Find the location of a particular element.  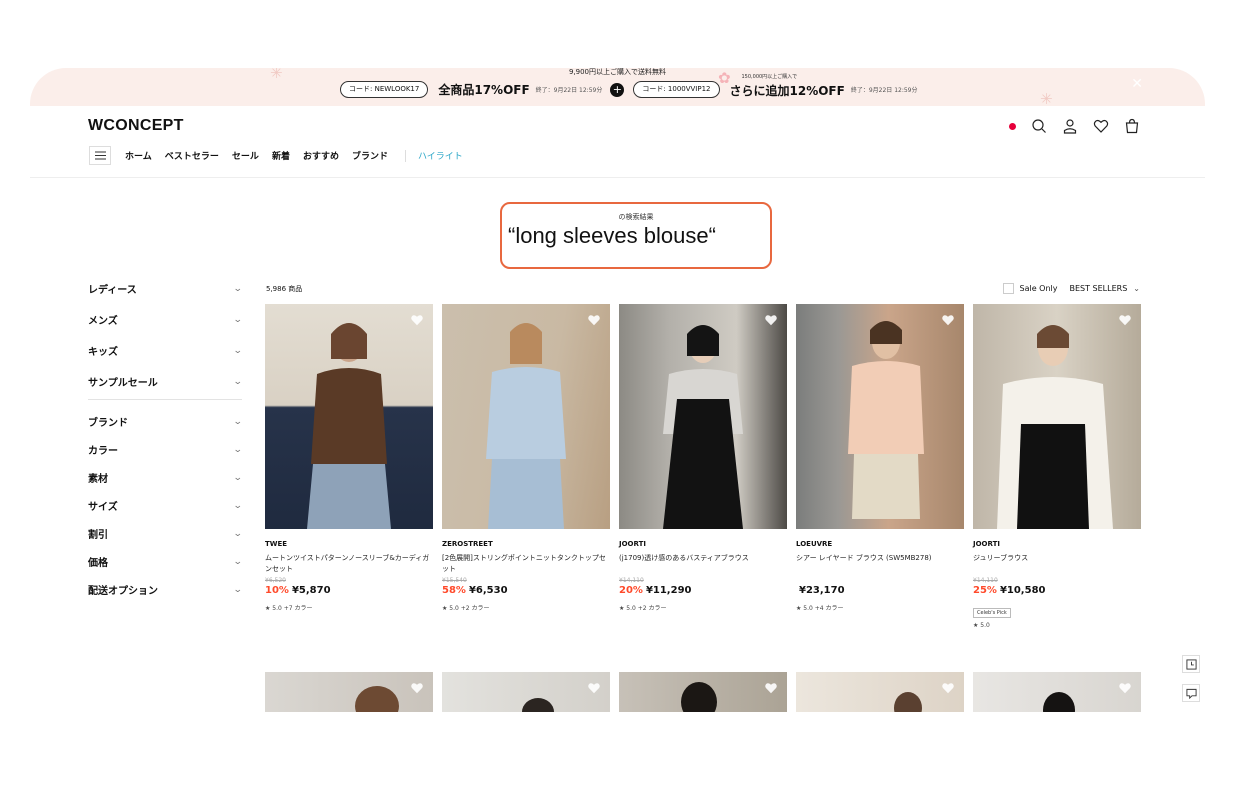

filter-material: 素材 ⌄ is located at coordinates (166, 478).